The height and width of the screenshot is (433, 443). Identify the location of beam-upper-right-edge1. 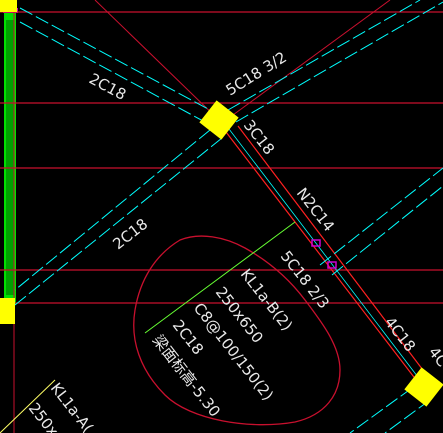
(324, 55).